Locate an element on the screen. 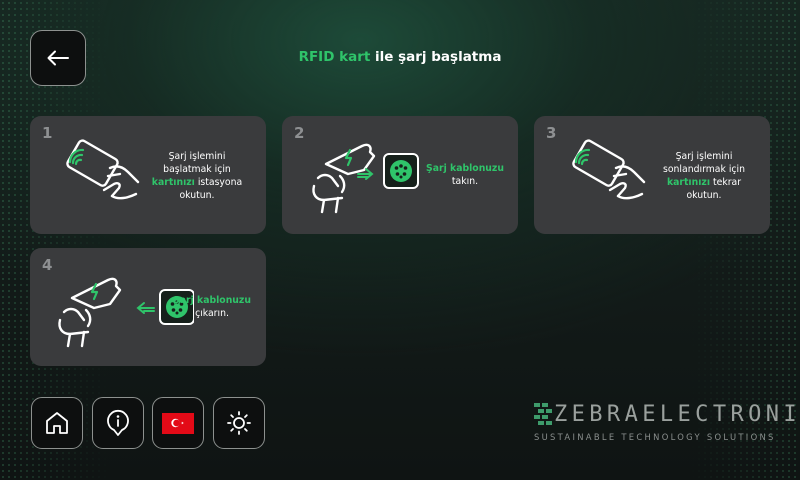 This screenshot has width=800, height=480. info-icon is located at coordinates (118, 423).